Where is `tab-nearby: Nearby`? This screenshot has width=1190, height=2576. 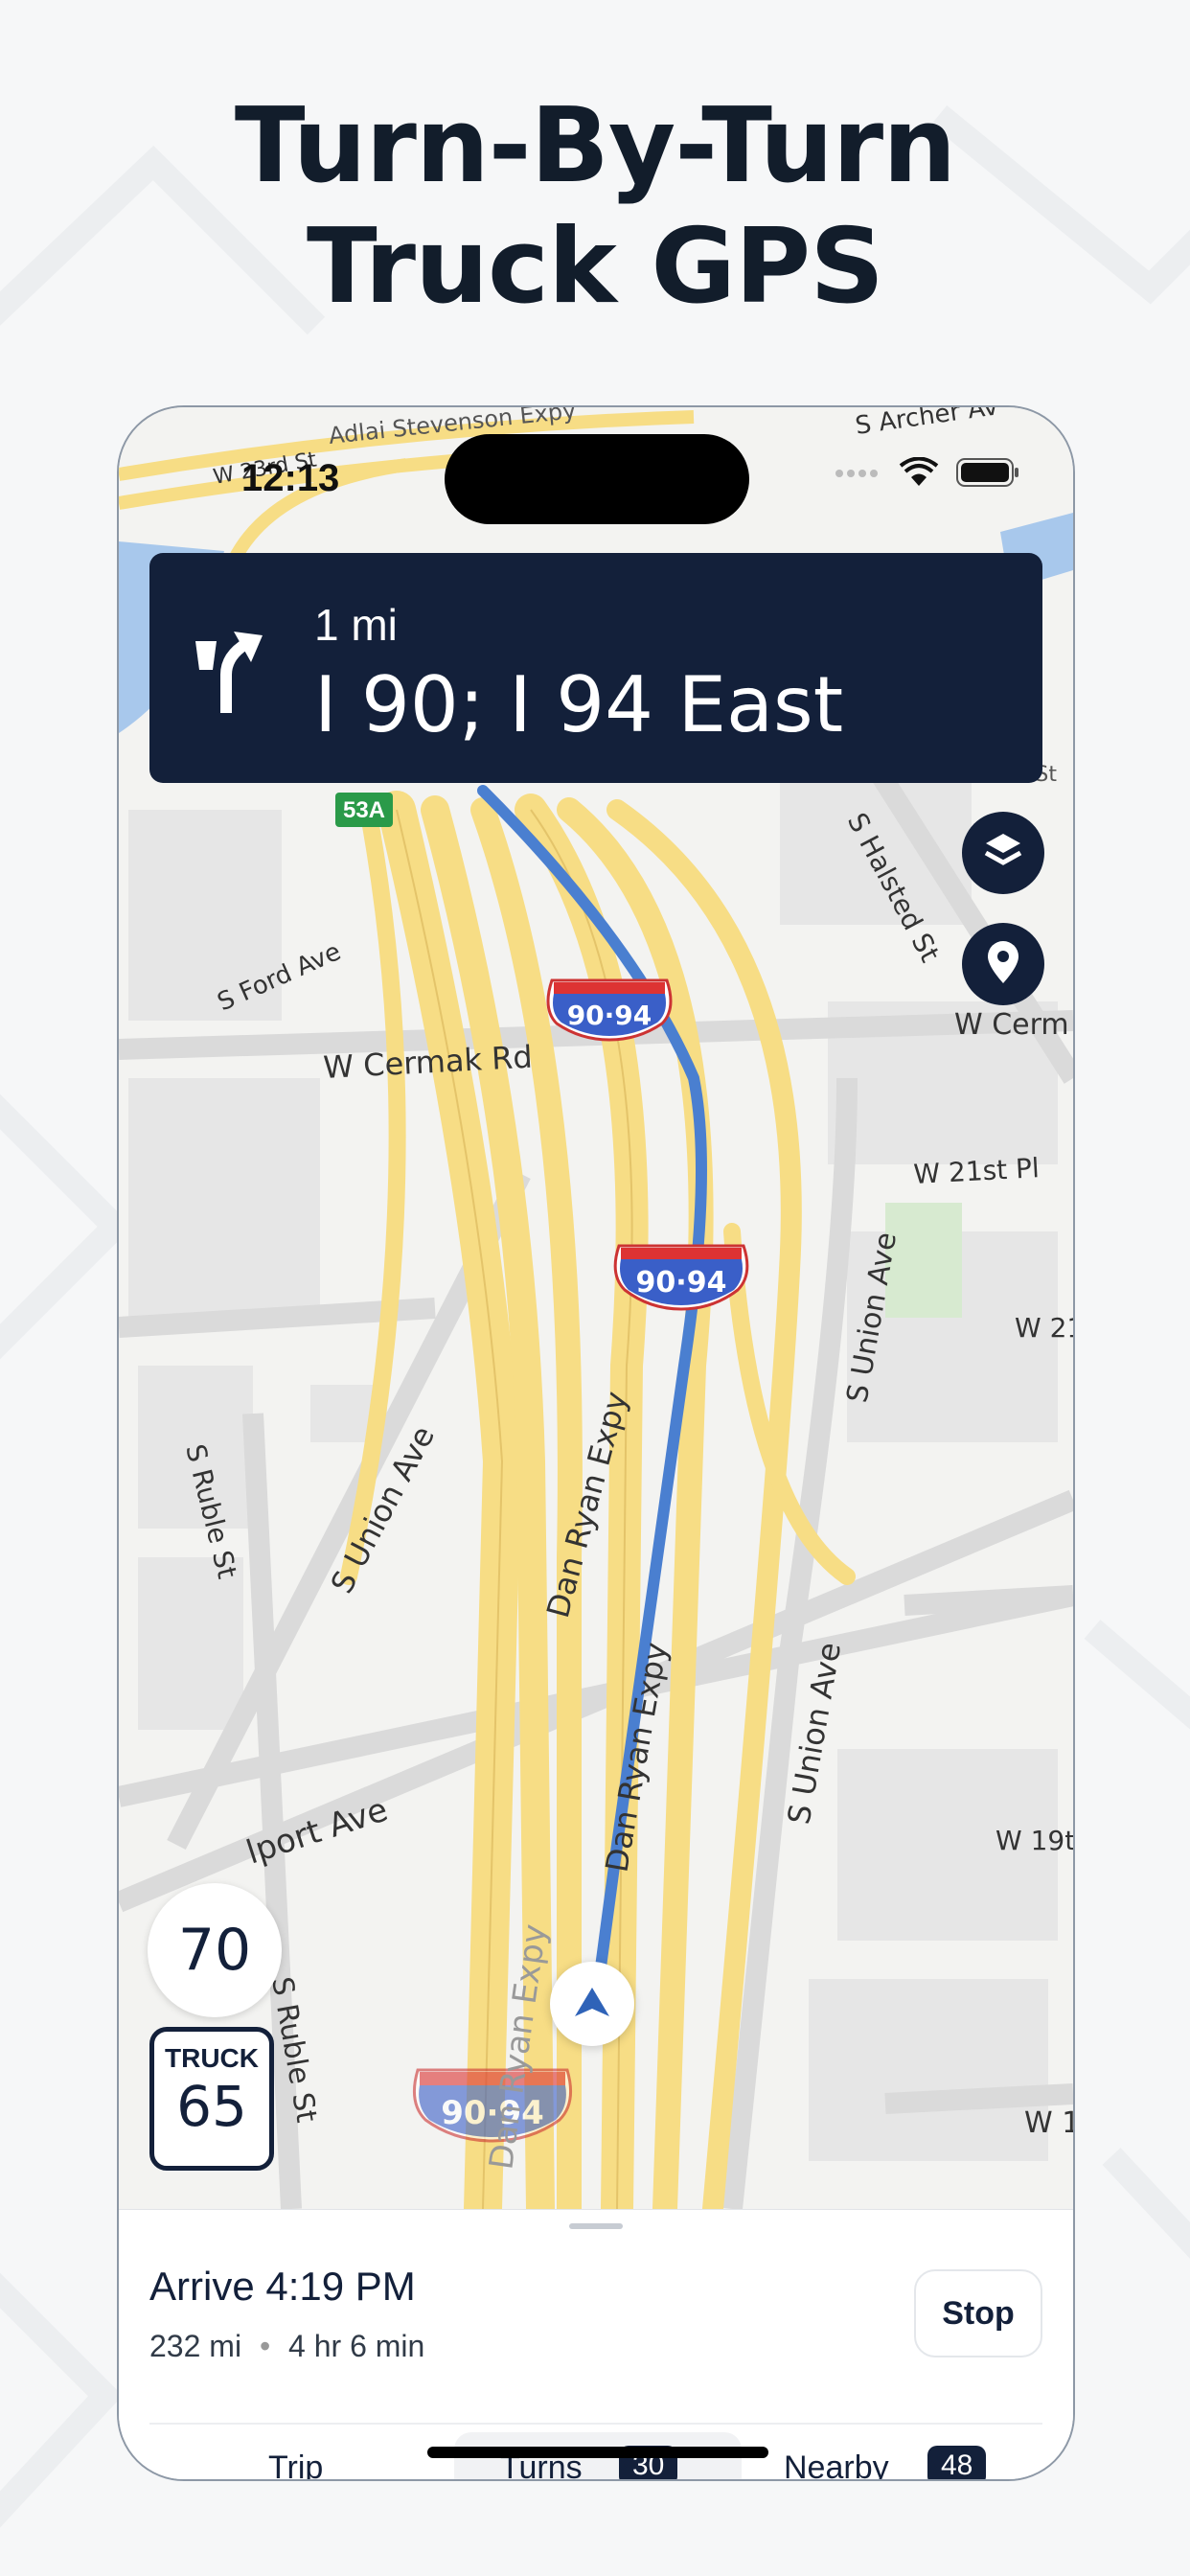
tab-nearby: Nearby is located at coordinates (837, 2464).